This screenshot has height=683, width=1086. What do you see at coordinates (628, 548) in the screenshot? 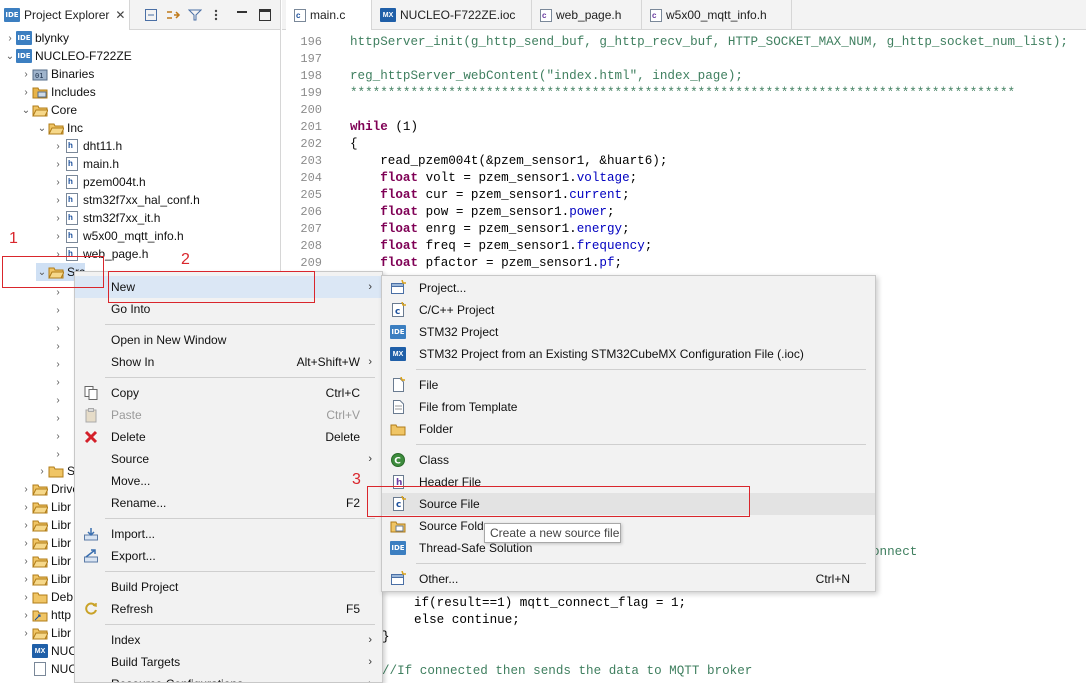
I see `submenu-item-thread-safe-solution: IDE Thread-Safe Solution` at bounding box center [628, 548].